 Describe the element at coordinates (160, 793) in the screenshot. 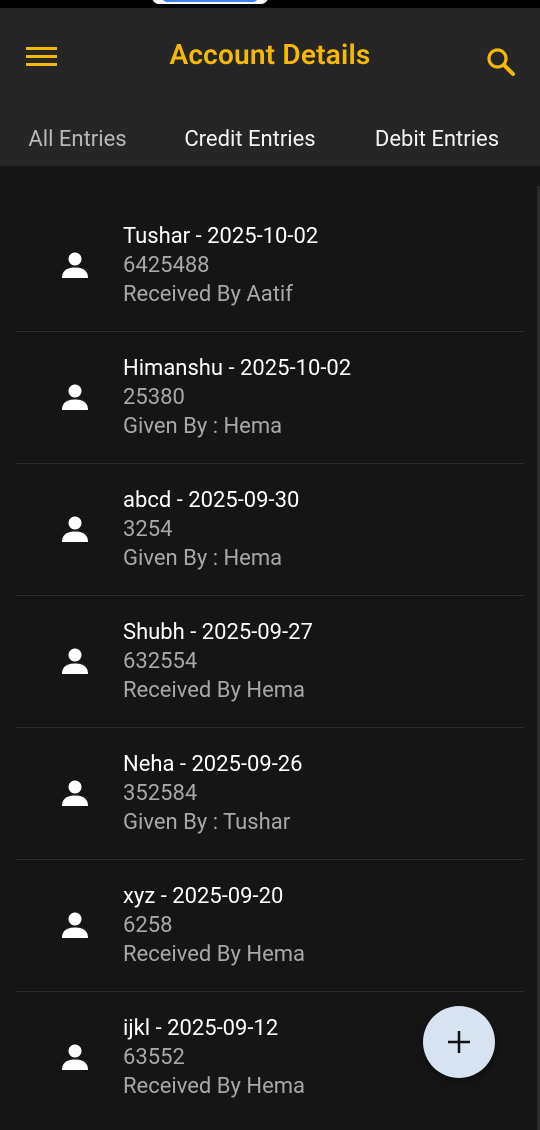

I see `entry-amount: 352584` at that location.